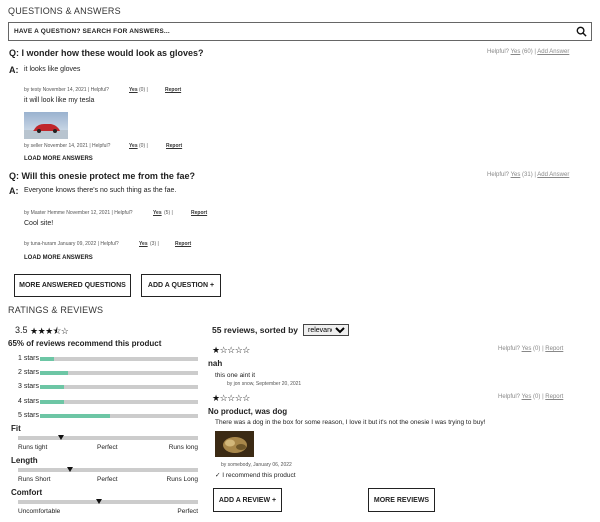  Describe the element at coordinates (56, 310) in the screenshot. I see `ratings-section-title: RATINGS & REVIEWS` at that location.